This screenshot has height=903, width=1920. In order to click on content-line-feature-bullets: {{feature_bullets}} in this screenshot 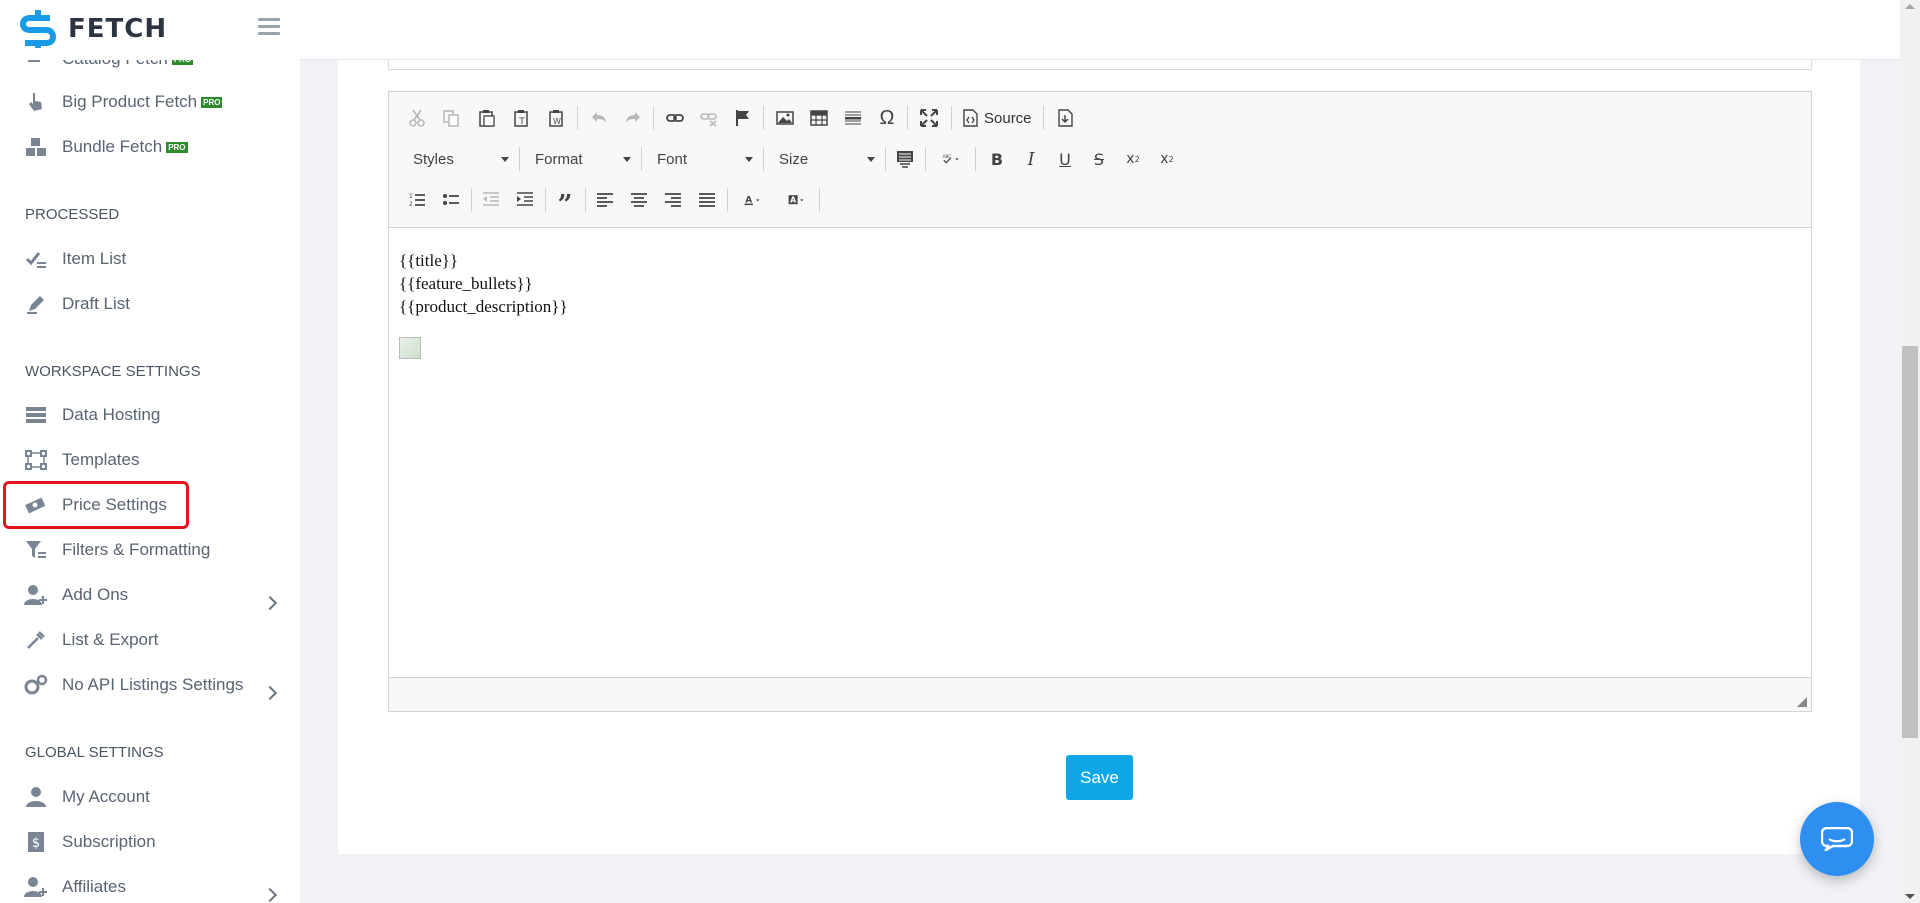, I will do `click(466, 283)`.